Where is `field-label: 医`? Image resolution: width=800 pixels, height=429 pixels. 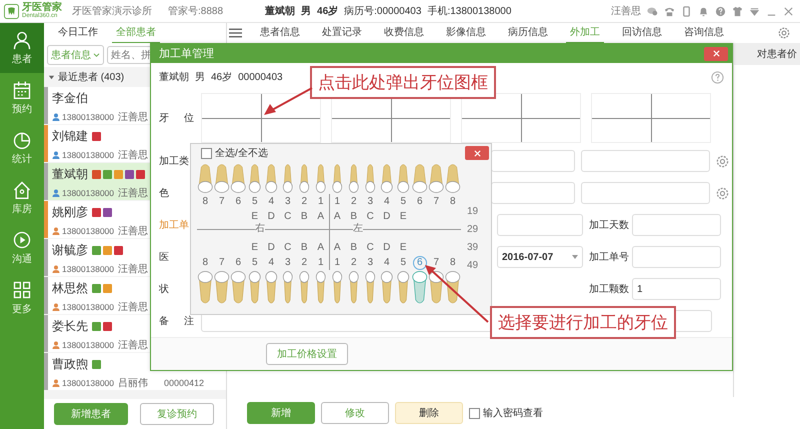
field-label: 医 is located at coordinates (164, 257).